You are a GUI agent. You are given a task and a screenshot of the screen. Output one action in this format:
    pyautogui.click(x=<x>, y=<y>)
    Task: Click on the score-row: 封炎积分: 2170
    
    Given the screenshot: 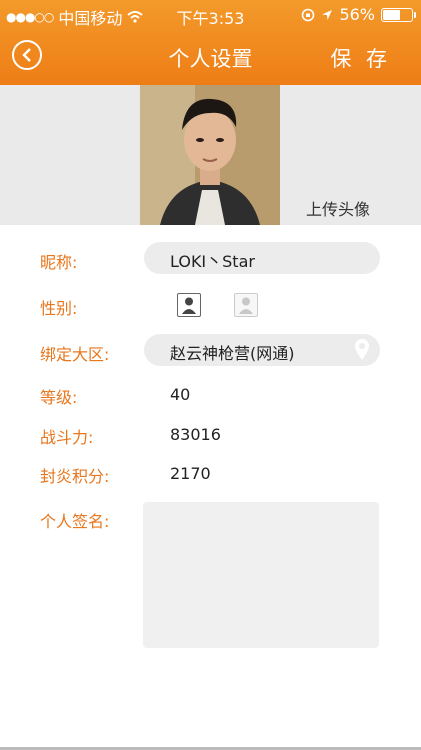 What is the action you would take?
    pyautogui.click(x=210, y=474)
    